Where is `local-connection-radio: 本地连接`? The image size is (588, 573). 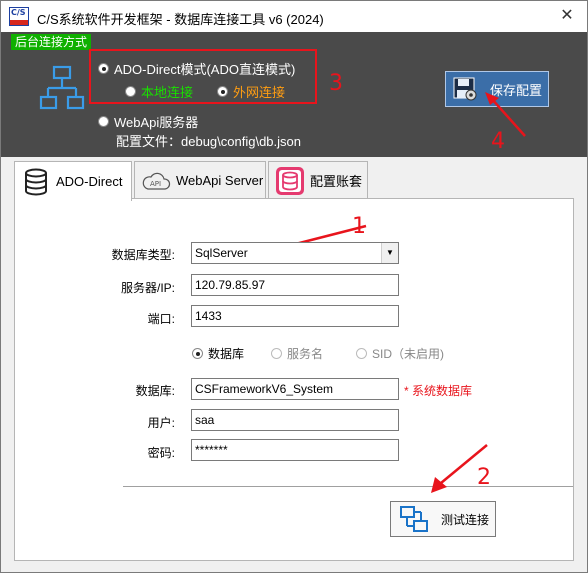 local-connection-radio: 本地连接 is located at coordinates (159, 91).